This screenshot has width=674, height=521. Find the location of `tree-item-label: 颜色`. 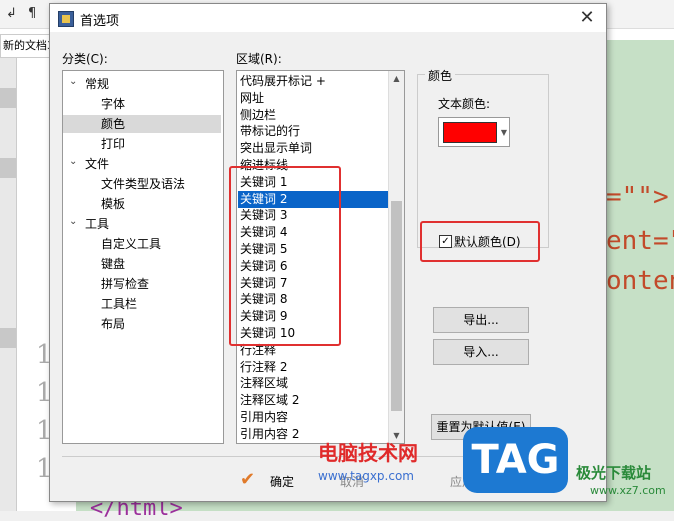

tree-item-label: 颜色 is located at coordinates (113, 124).